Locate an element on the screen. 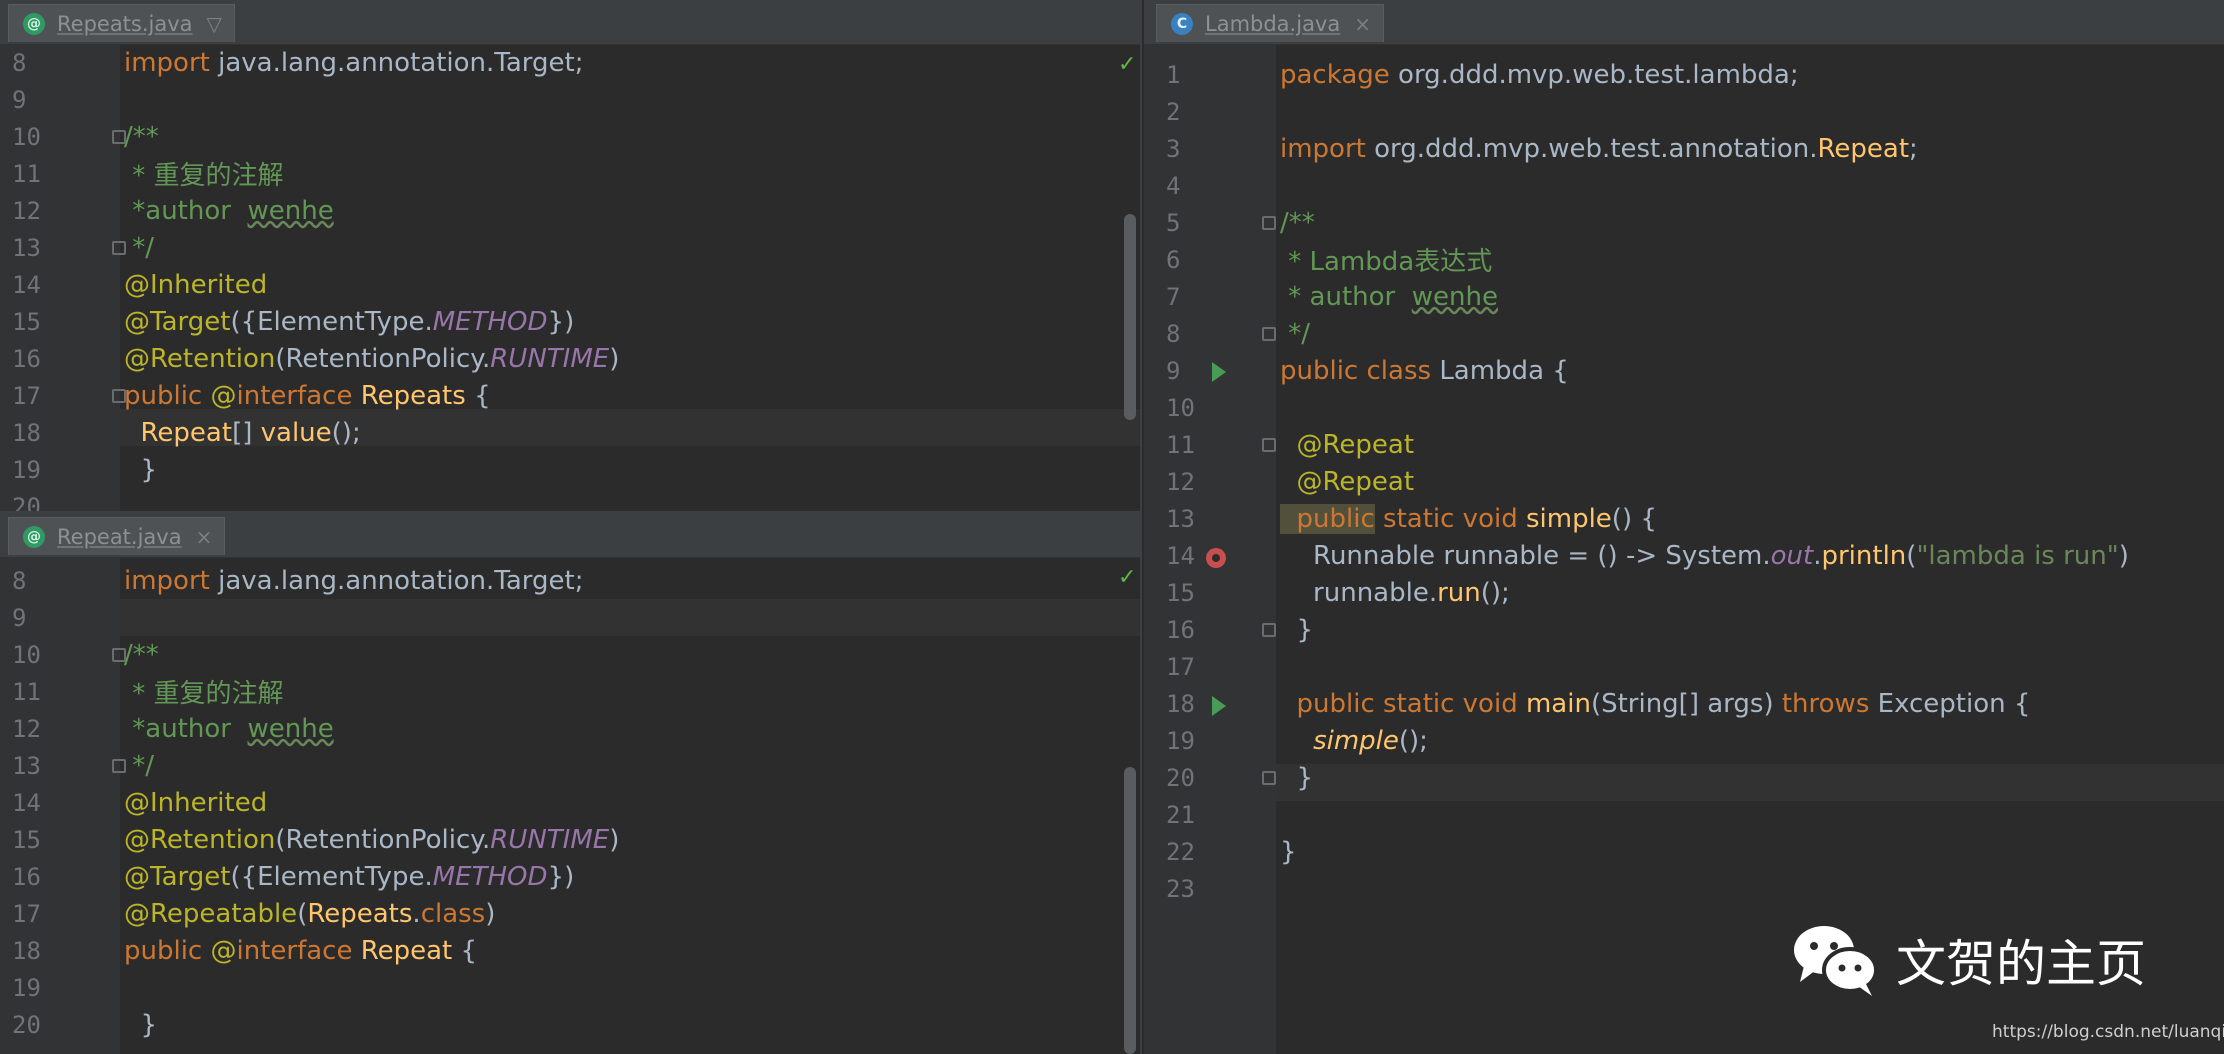  code-line: package org.ddd.mvp.web.test.lambda; is located at coordinates (1539, 74).